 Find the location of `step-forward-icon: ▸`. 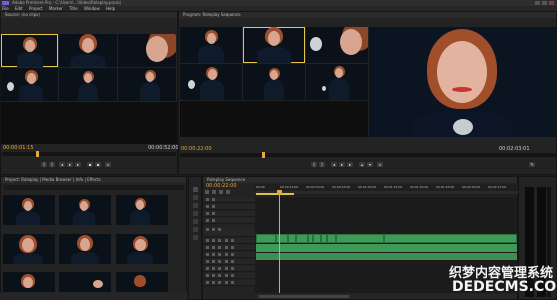

step-forward-icon: ▸ is located at coordinates (78, 164).